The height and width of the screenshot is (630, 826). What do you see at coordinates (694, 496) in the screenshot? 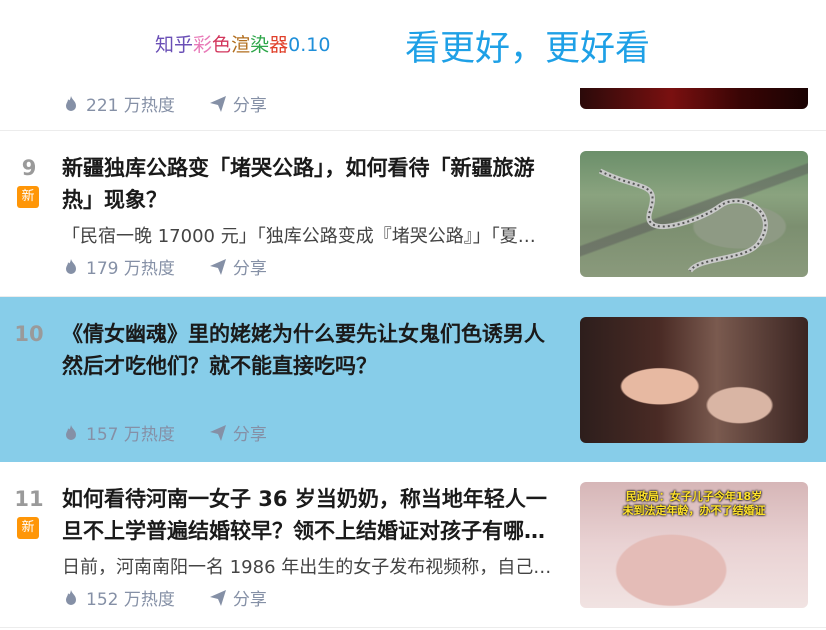
I see `thumbnail-caption-line: 民政局：女子儿子今年18岁` at bounding box center [694, 496].